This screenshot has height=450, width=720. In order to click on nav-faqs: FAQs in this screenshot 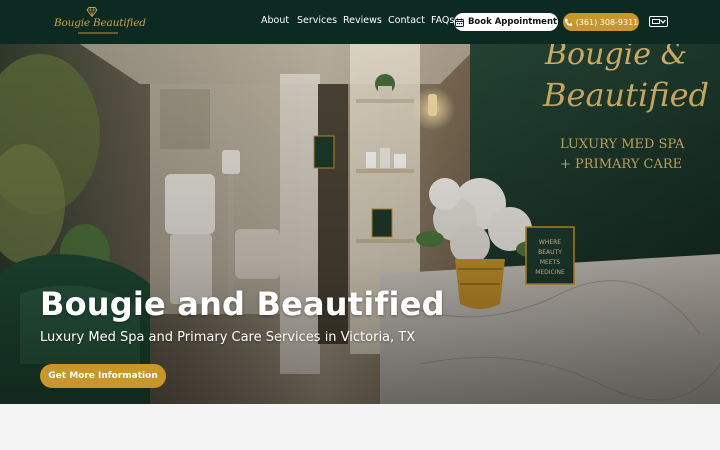, I will do `click(442, 20)`.